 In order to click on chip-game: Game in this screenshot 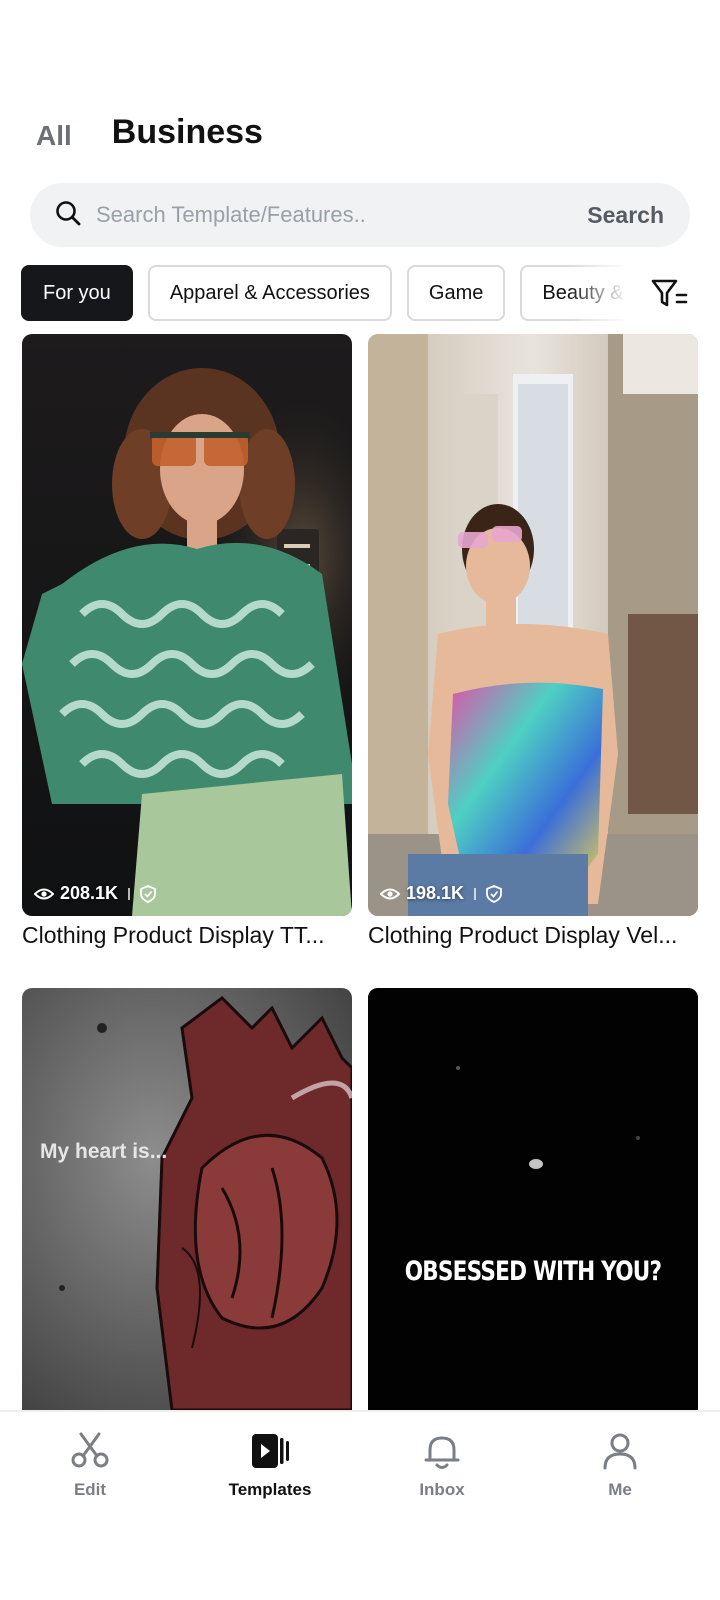, I will do `click(456, 293)`.